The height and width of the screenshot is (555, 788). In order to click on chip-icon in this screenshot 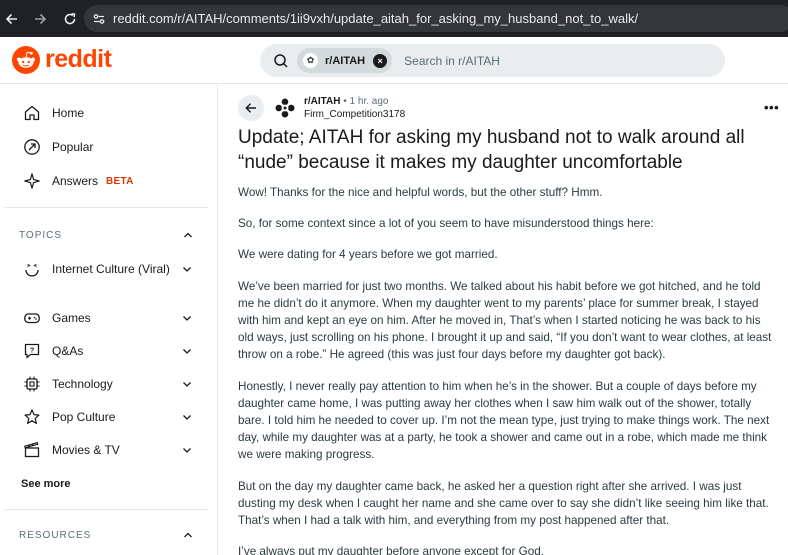, I will do `click(32, 384)`.